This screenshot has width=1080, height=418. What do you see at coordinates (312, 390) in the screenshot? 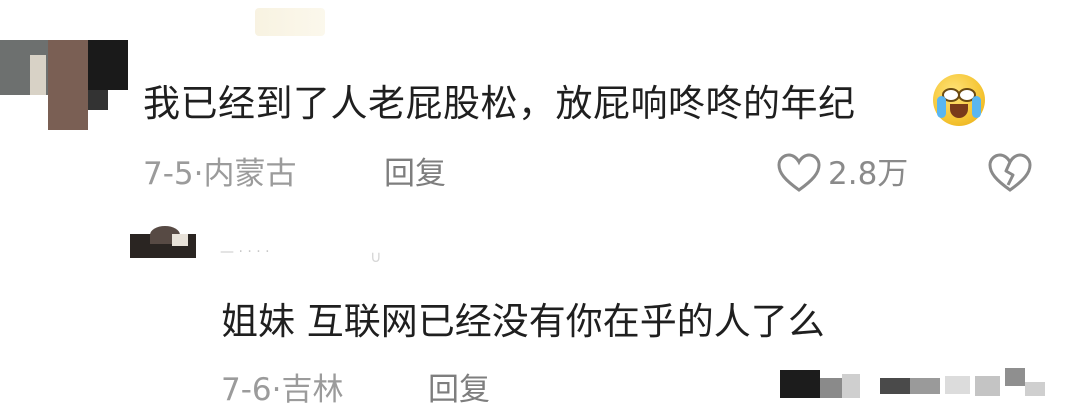
I see `comment-location: 吉林` at bounding box center [312, 390].